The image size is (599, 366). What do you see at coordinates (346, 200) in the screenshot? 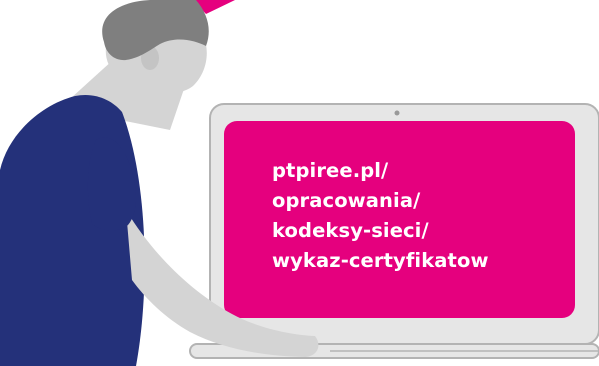
I see `url-line-2: opracowania/` at bounding box center [346, 200].